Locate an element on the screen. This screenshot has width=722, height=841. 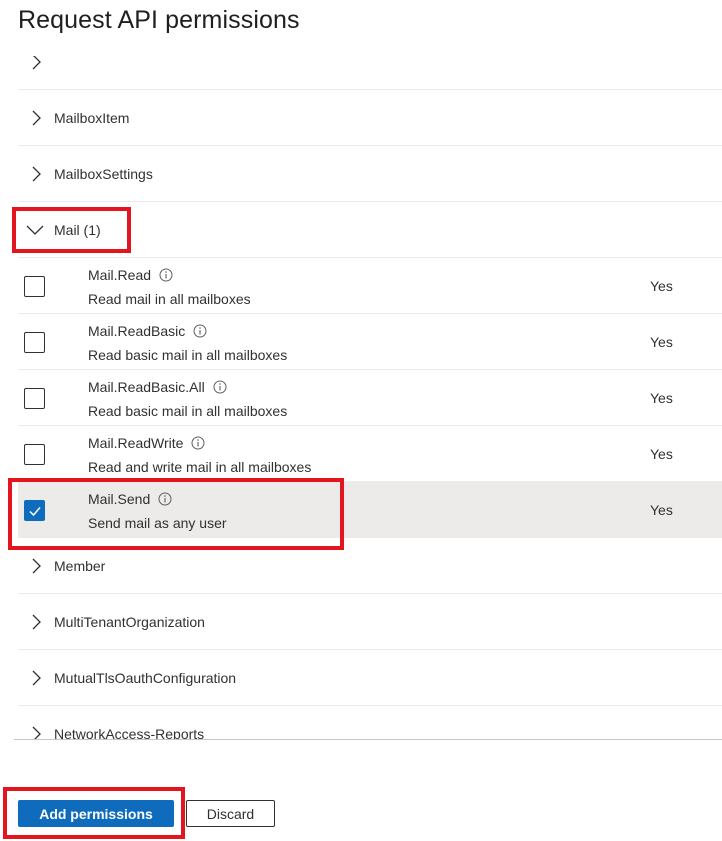
list-divider is located at coordinates (368, 739).